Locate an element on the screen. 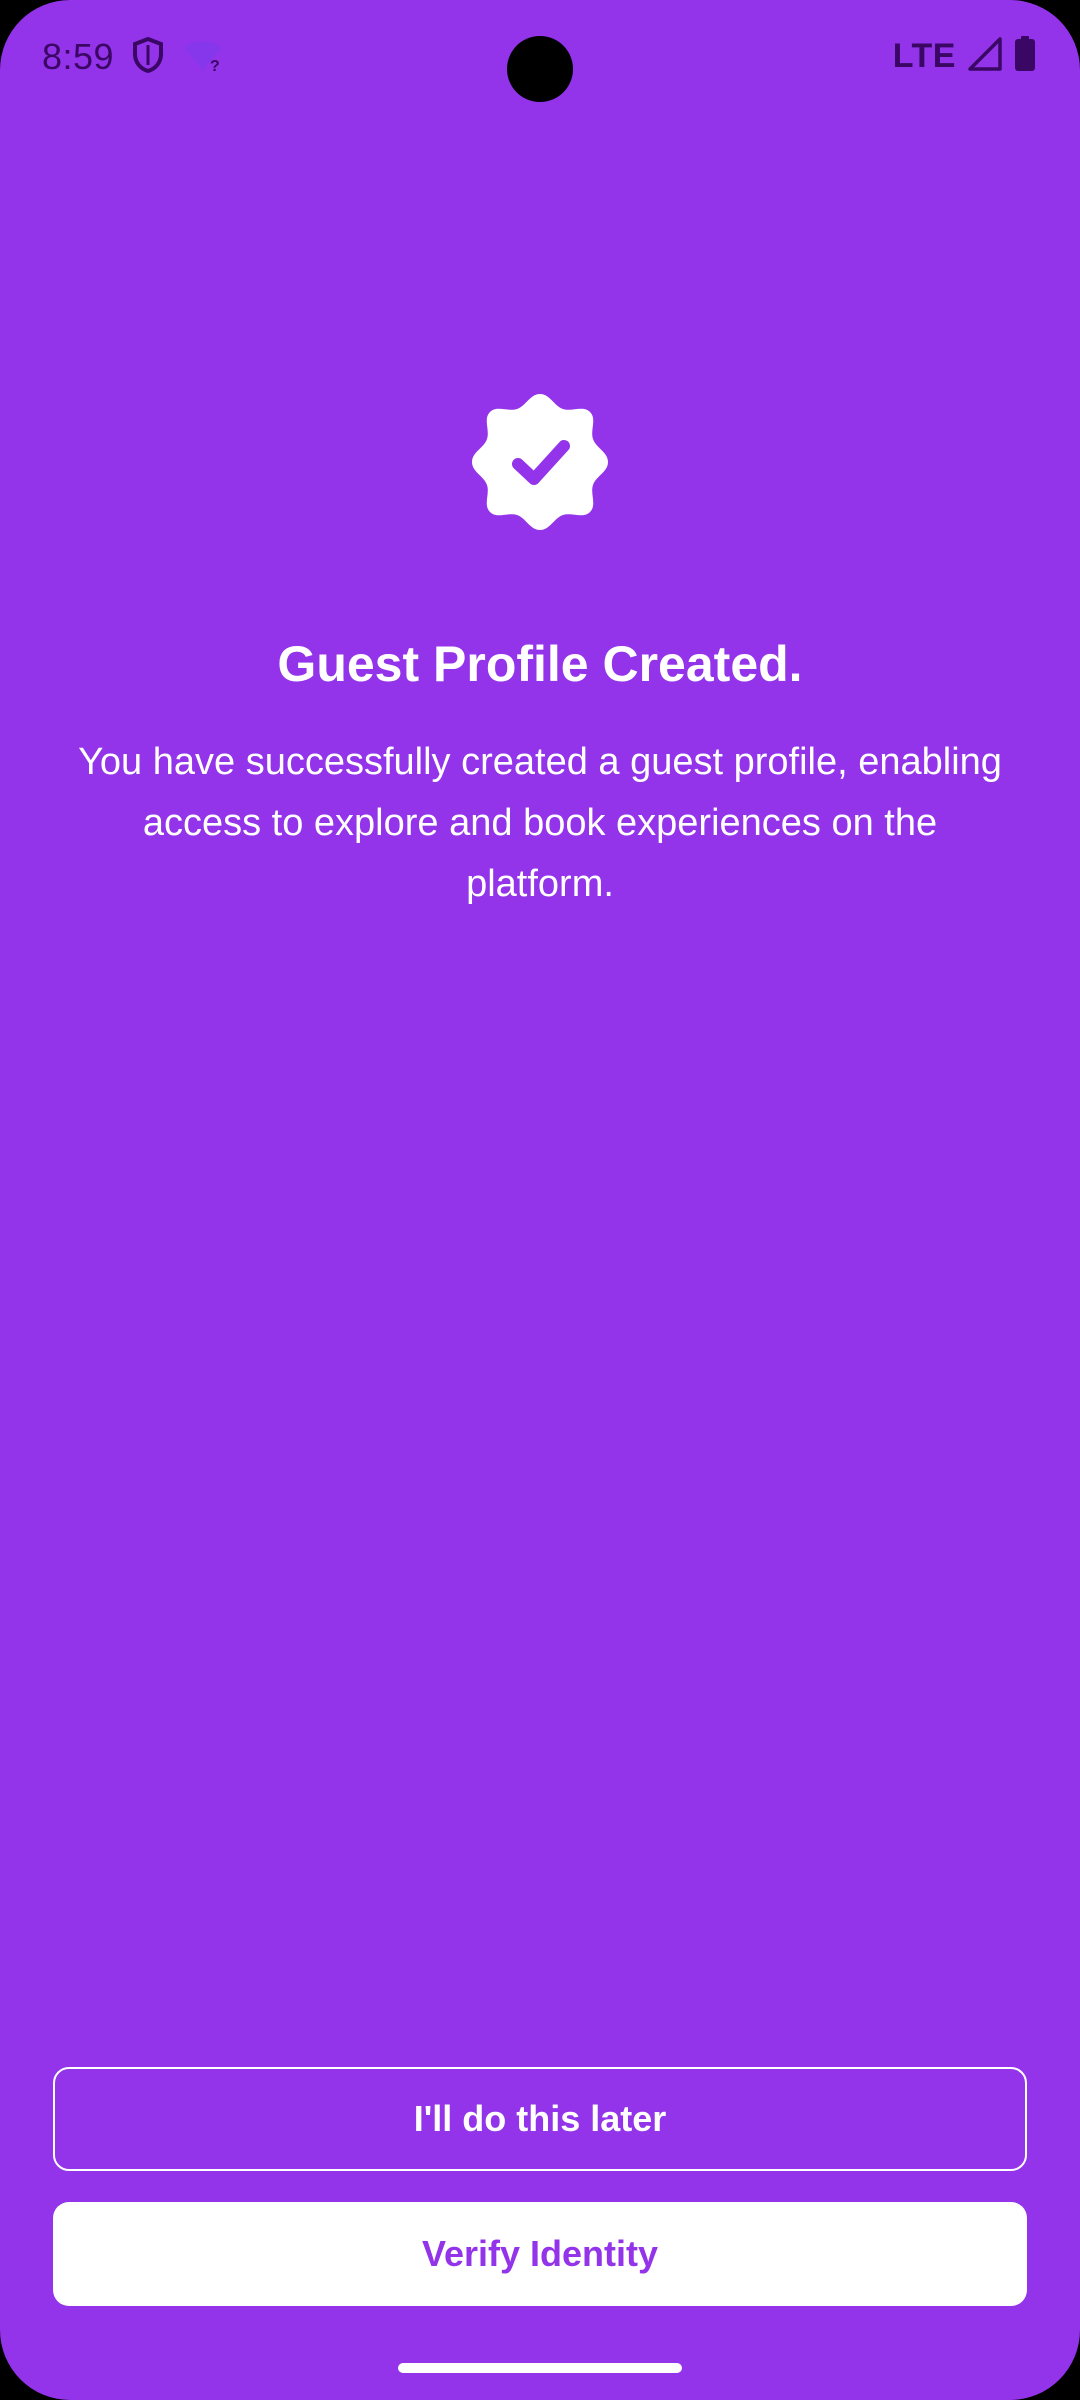 The image size is (1080, 2400). status-bar: 8:59 ? LTE is located at coordinates (540, 60).